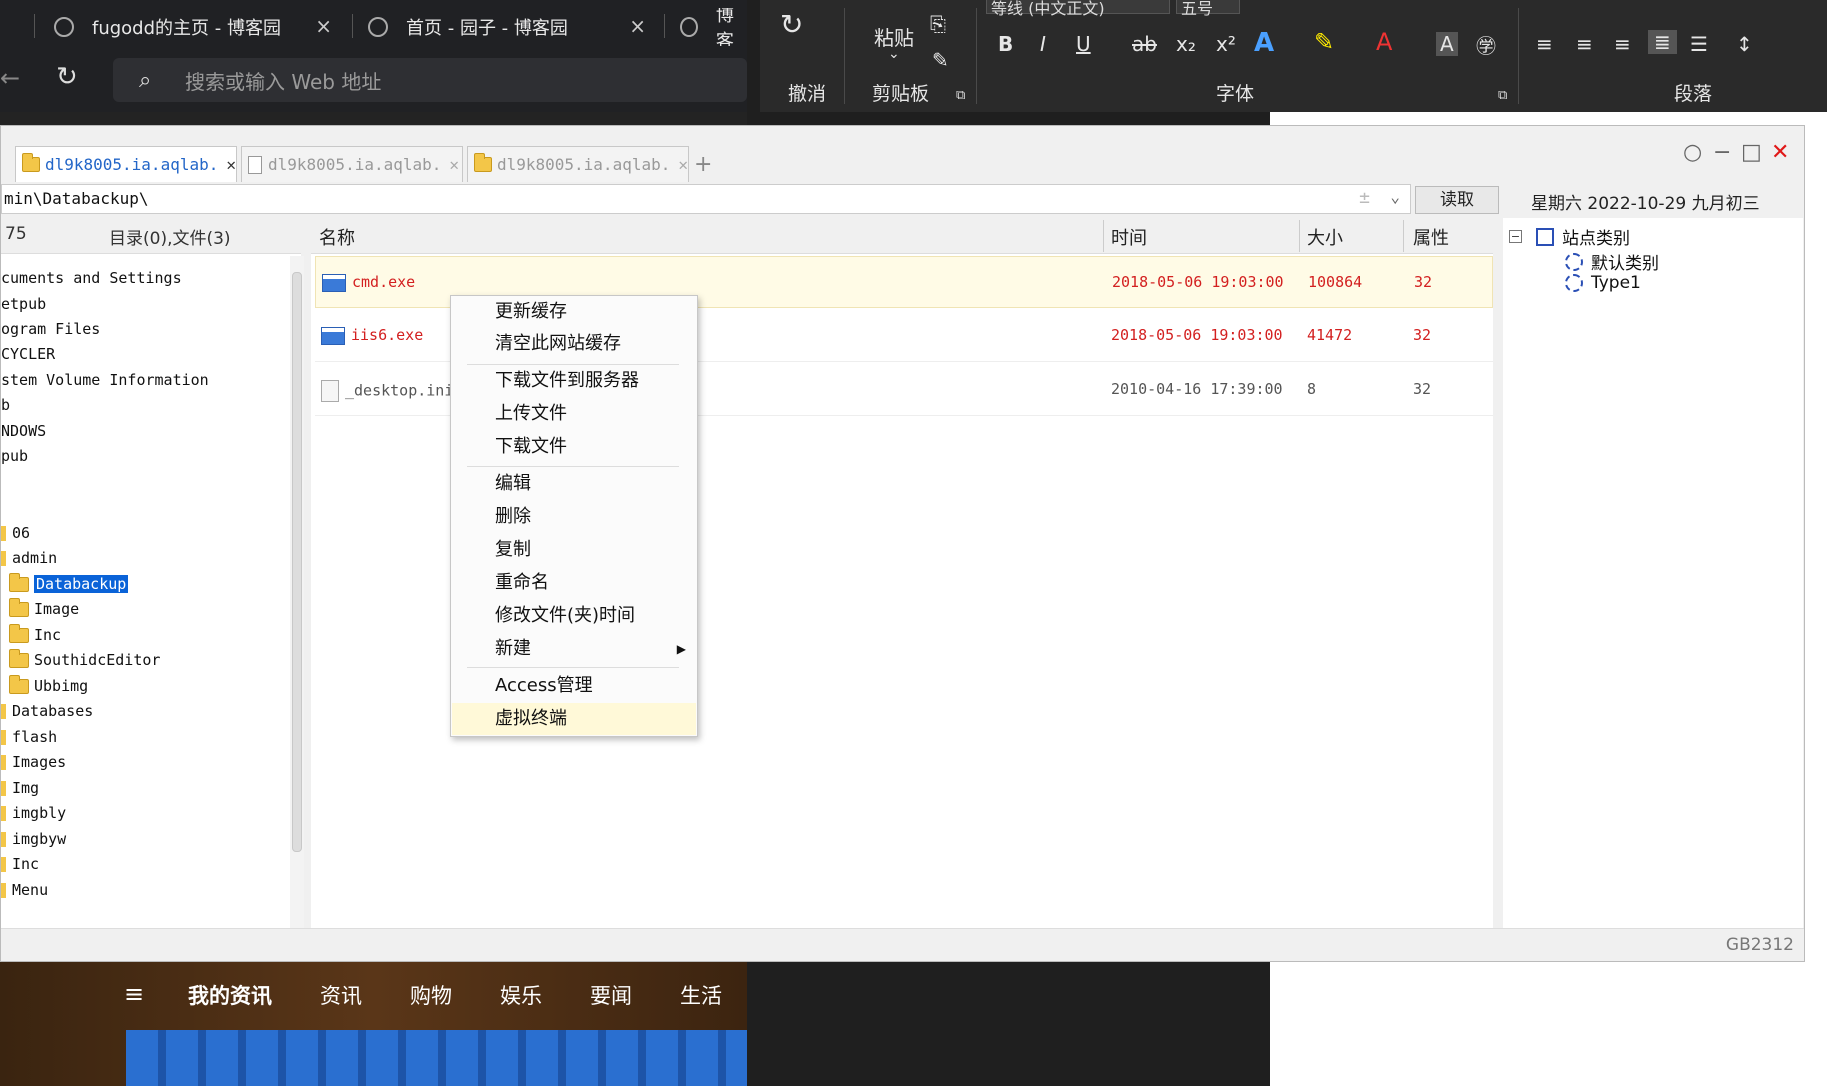 Image resolution: width=1827 pixels, height=1086 pixels. Describe the element at coordinates (1447, 44) in the screenshot. I see `char-shading-icon: A` at that location.